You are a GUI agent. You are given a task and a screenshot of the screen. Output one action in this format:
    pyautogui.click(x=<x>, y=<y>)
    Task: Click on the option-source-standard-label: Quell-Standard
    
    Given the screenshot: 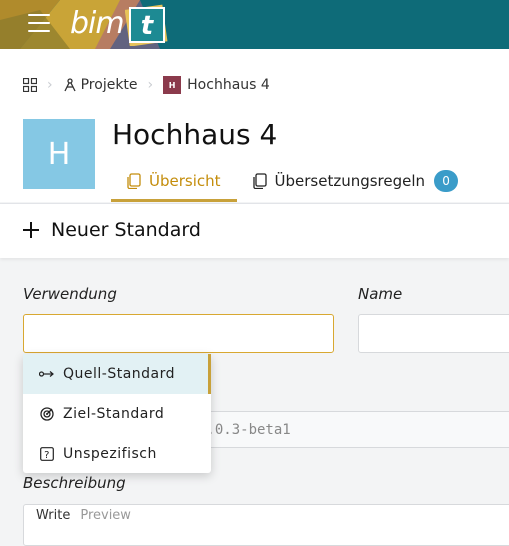 What is the action you would take?
    pyautogui.click(x=119, y=374)
    